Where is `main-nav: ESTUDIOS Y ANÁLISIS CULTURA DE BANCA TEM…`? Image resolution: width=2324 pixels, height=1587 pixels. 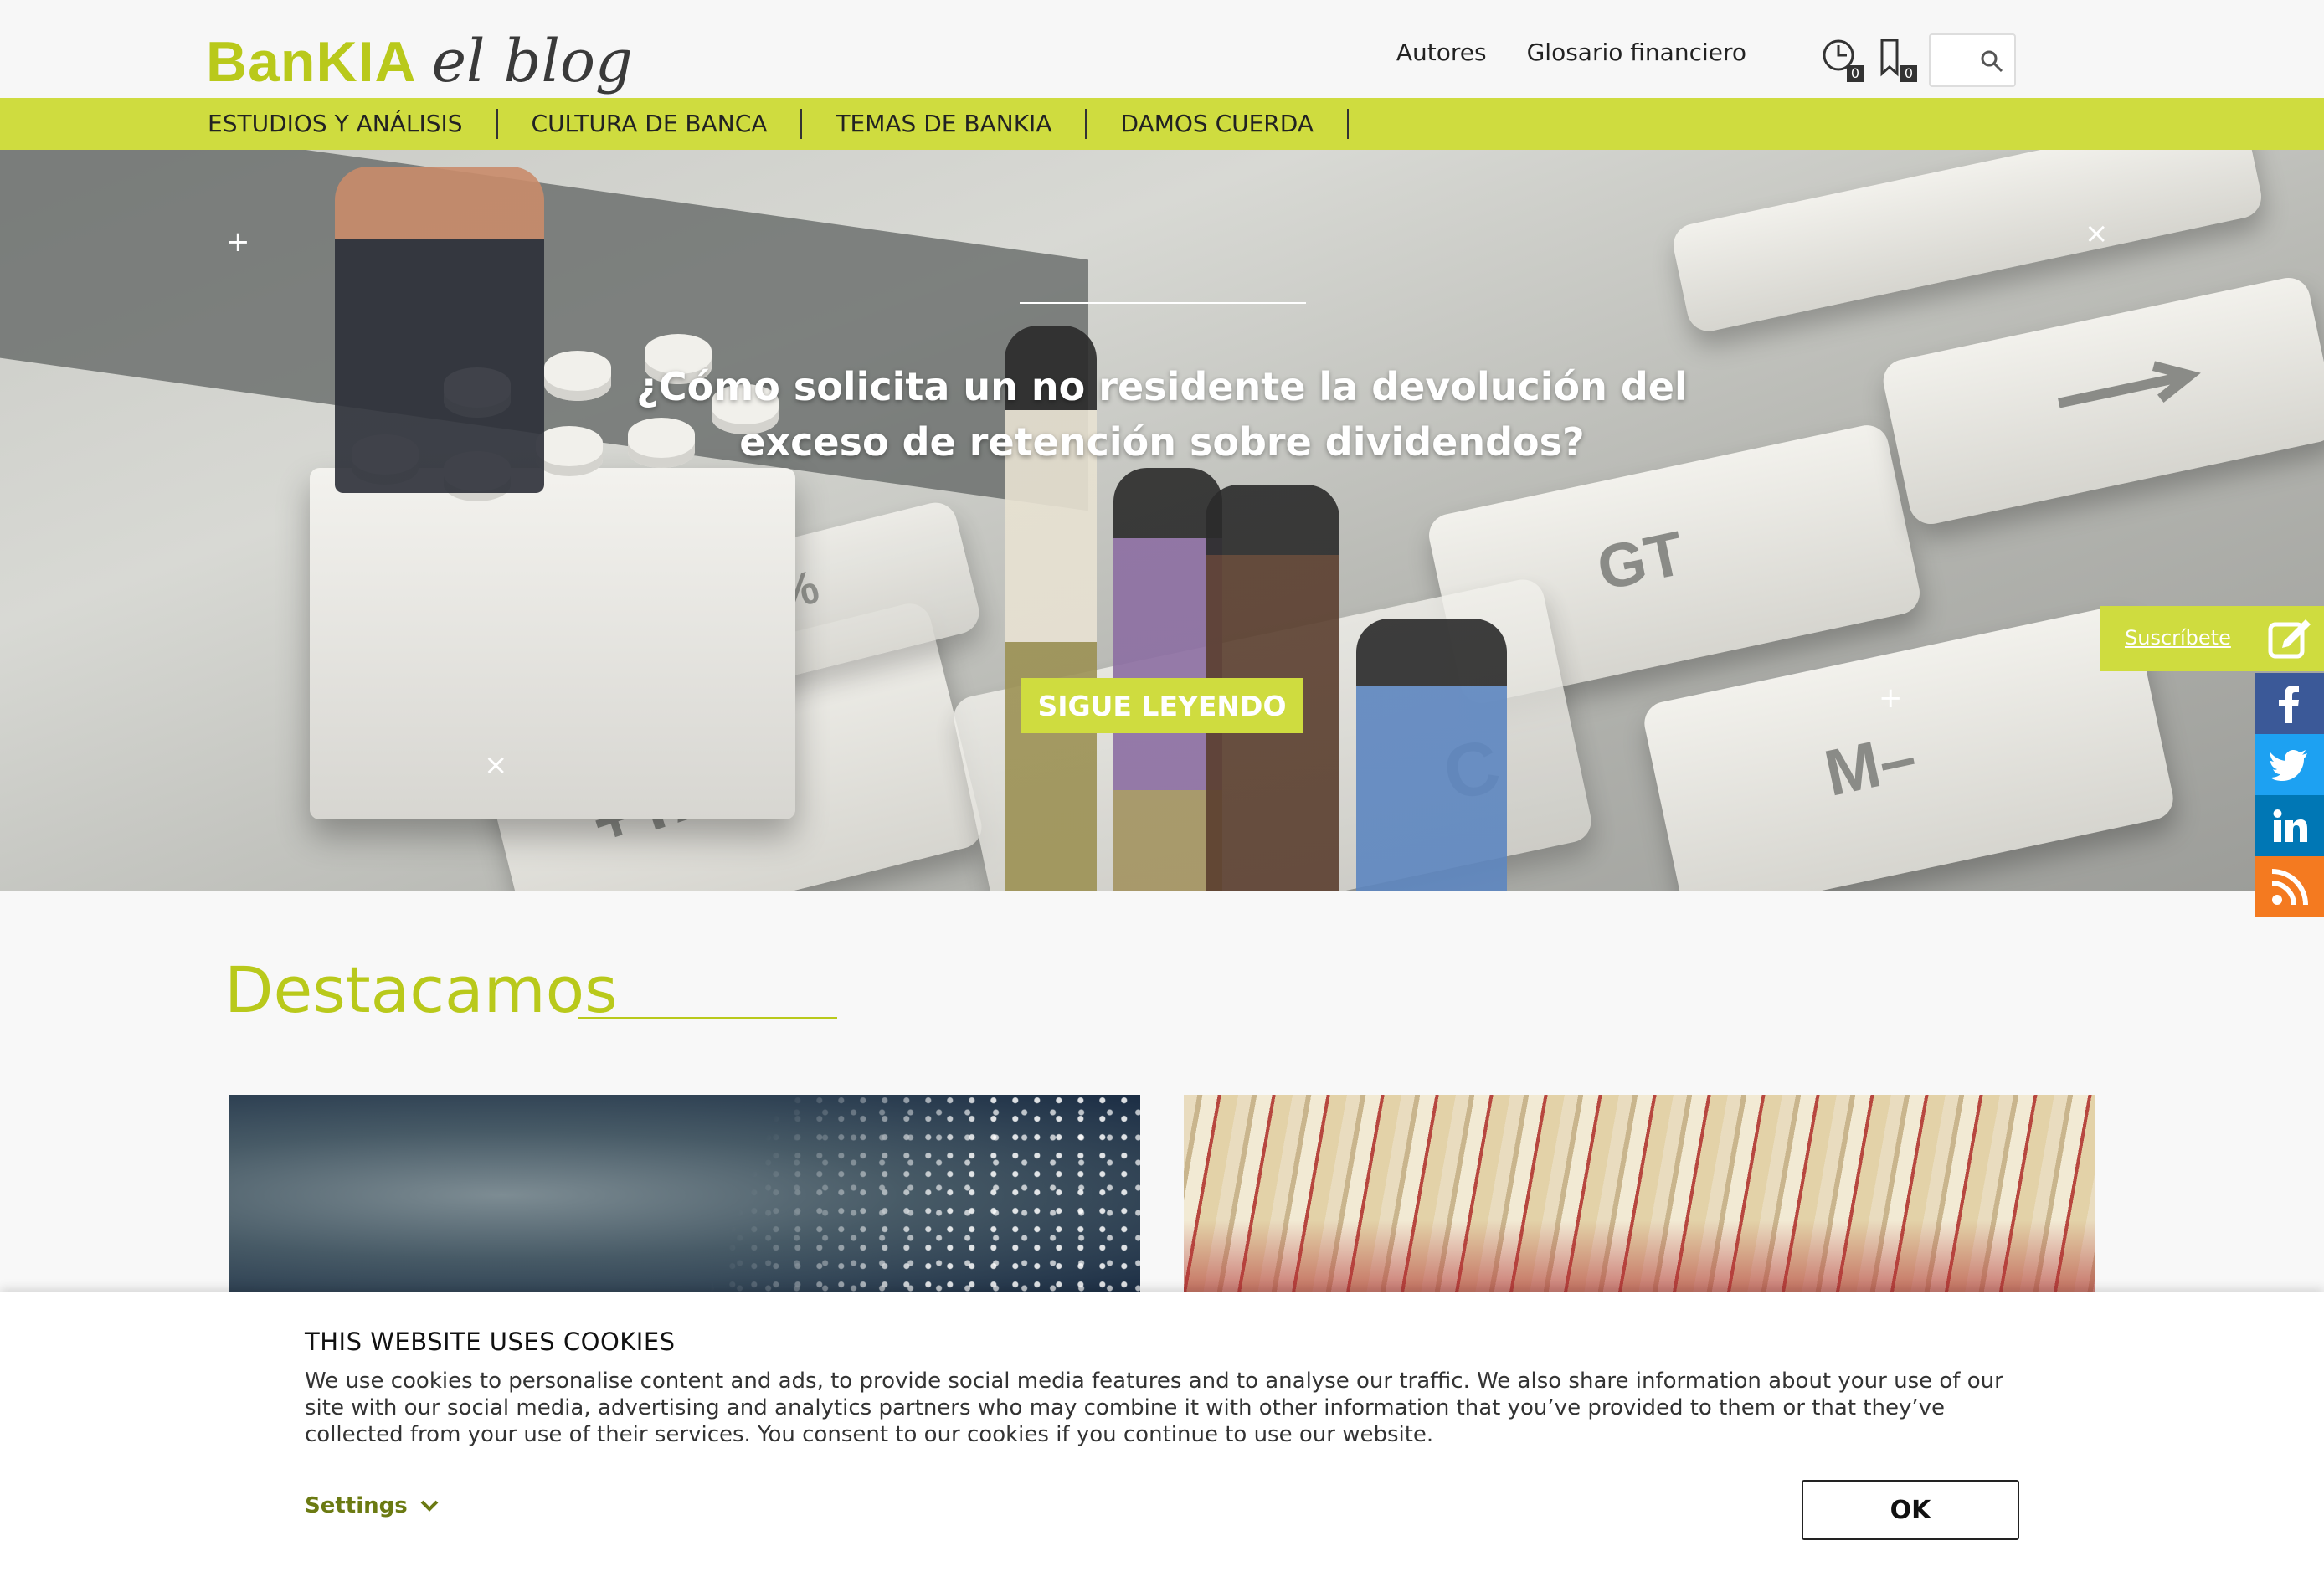
main-nav: ESTUDIOS Y ANÁLISIS CULTURA DE BANCA TEM… is located at coordinates (1162, 124).